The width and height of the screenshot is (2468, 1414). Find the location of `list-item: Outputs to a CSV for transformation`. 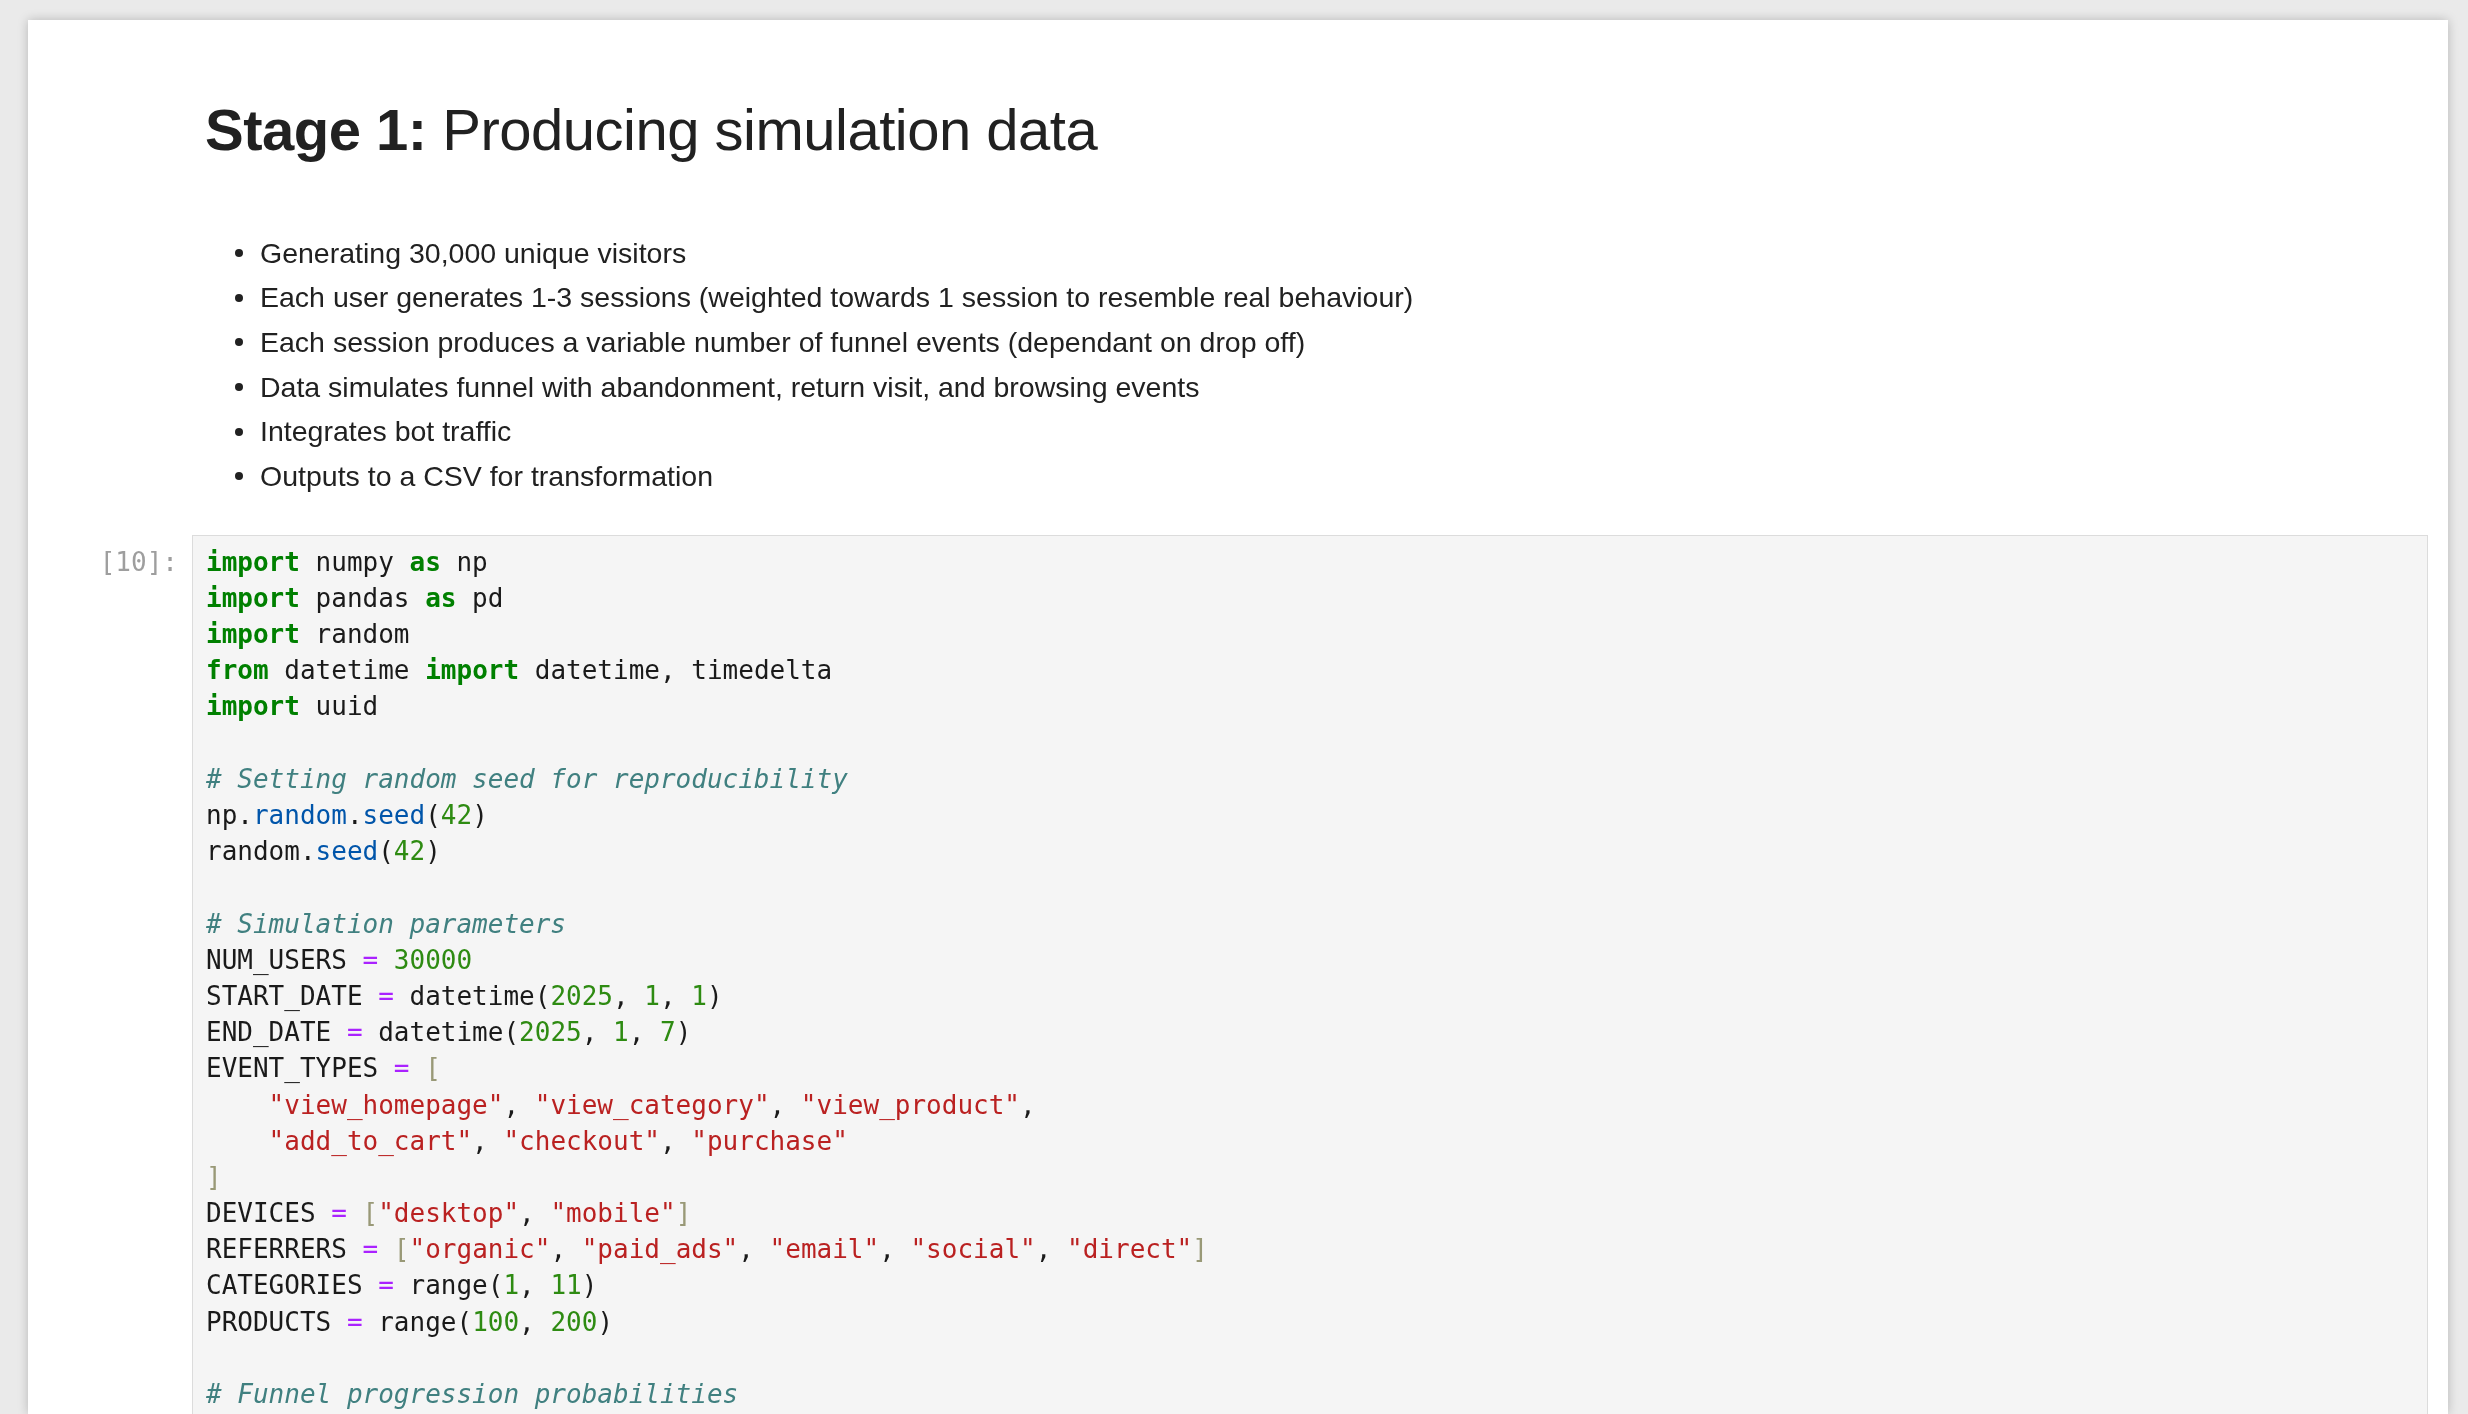

list-item: Outputs to a CSV for transformation is located at coordinates (487, 477).